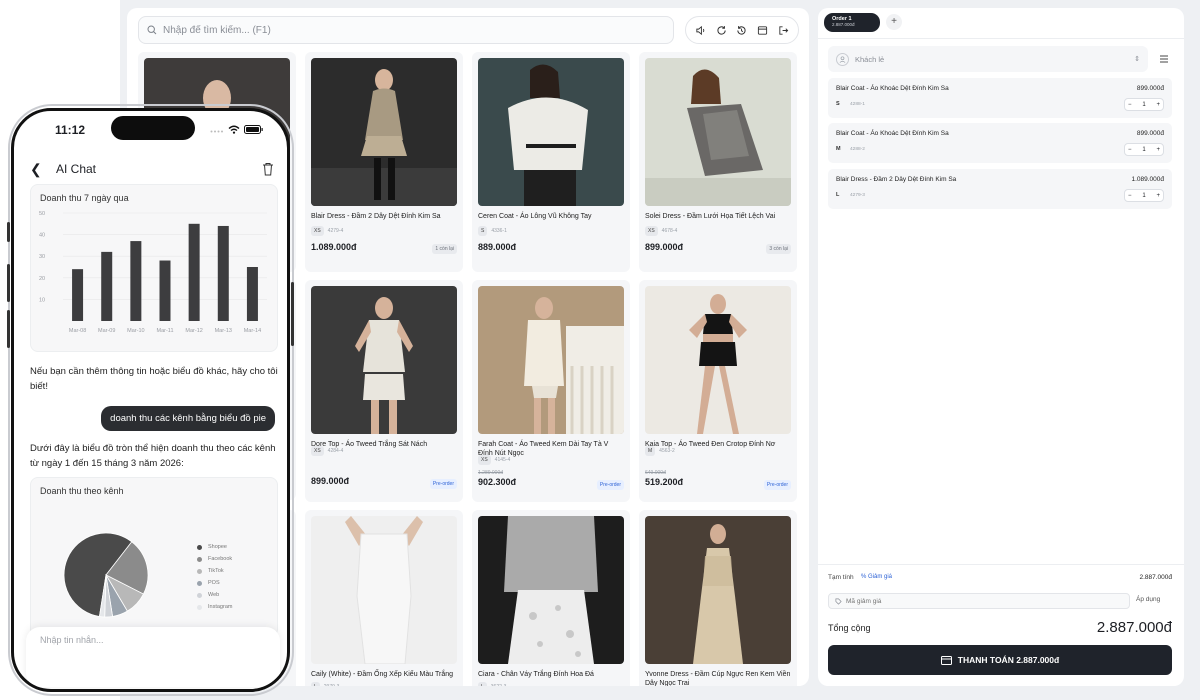  Describe the element at coordinates (1150, 133) in the screenshot. I see `cart-item-price: 899.000đ` at that location.